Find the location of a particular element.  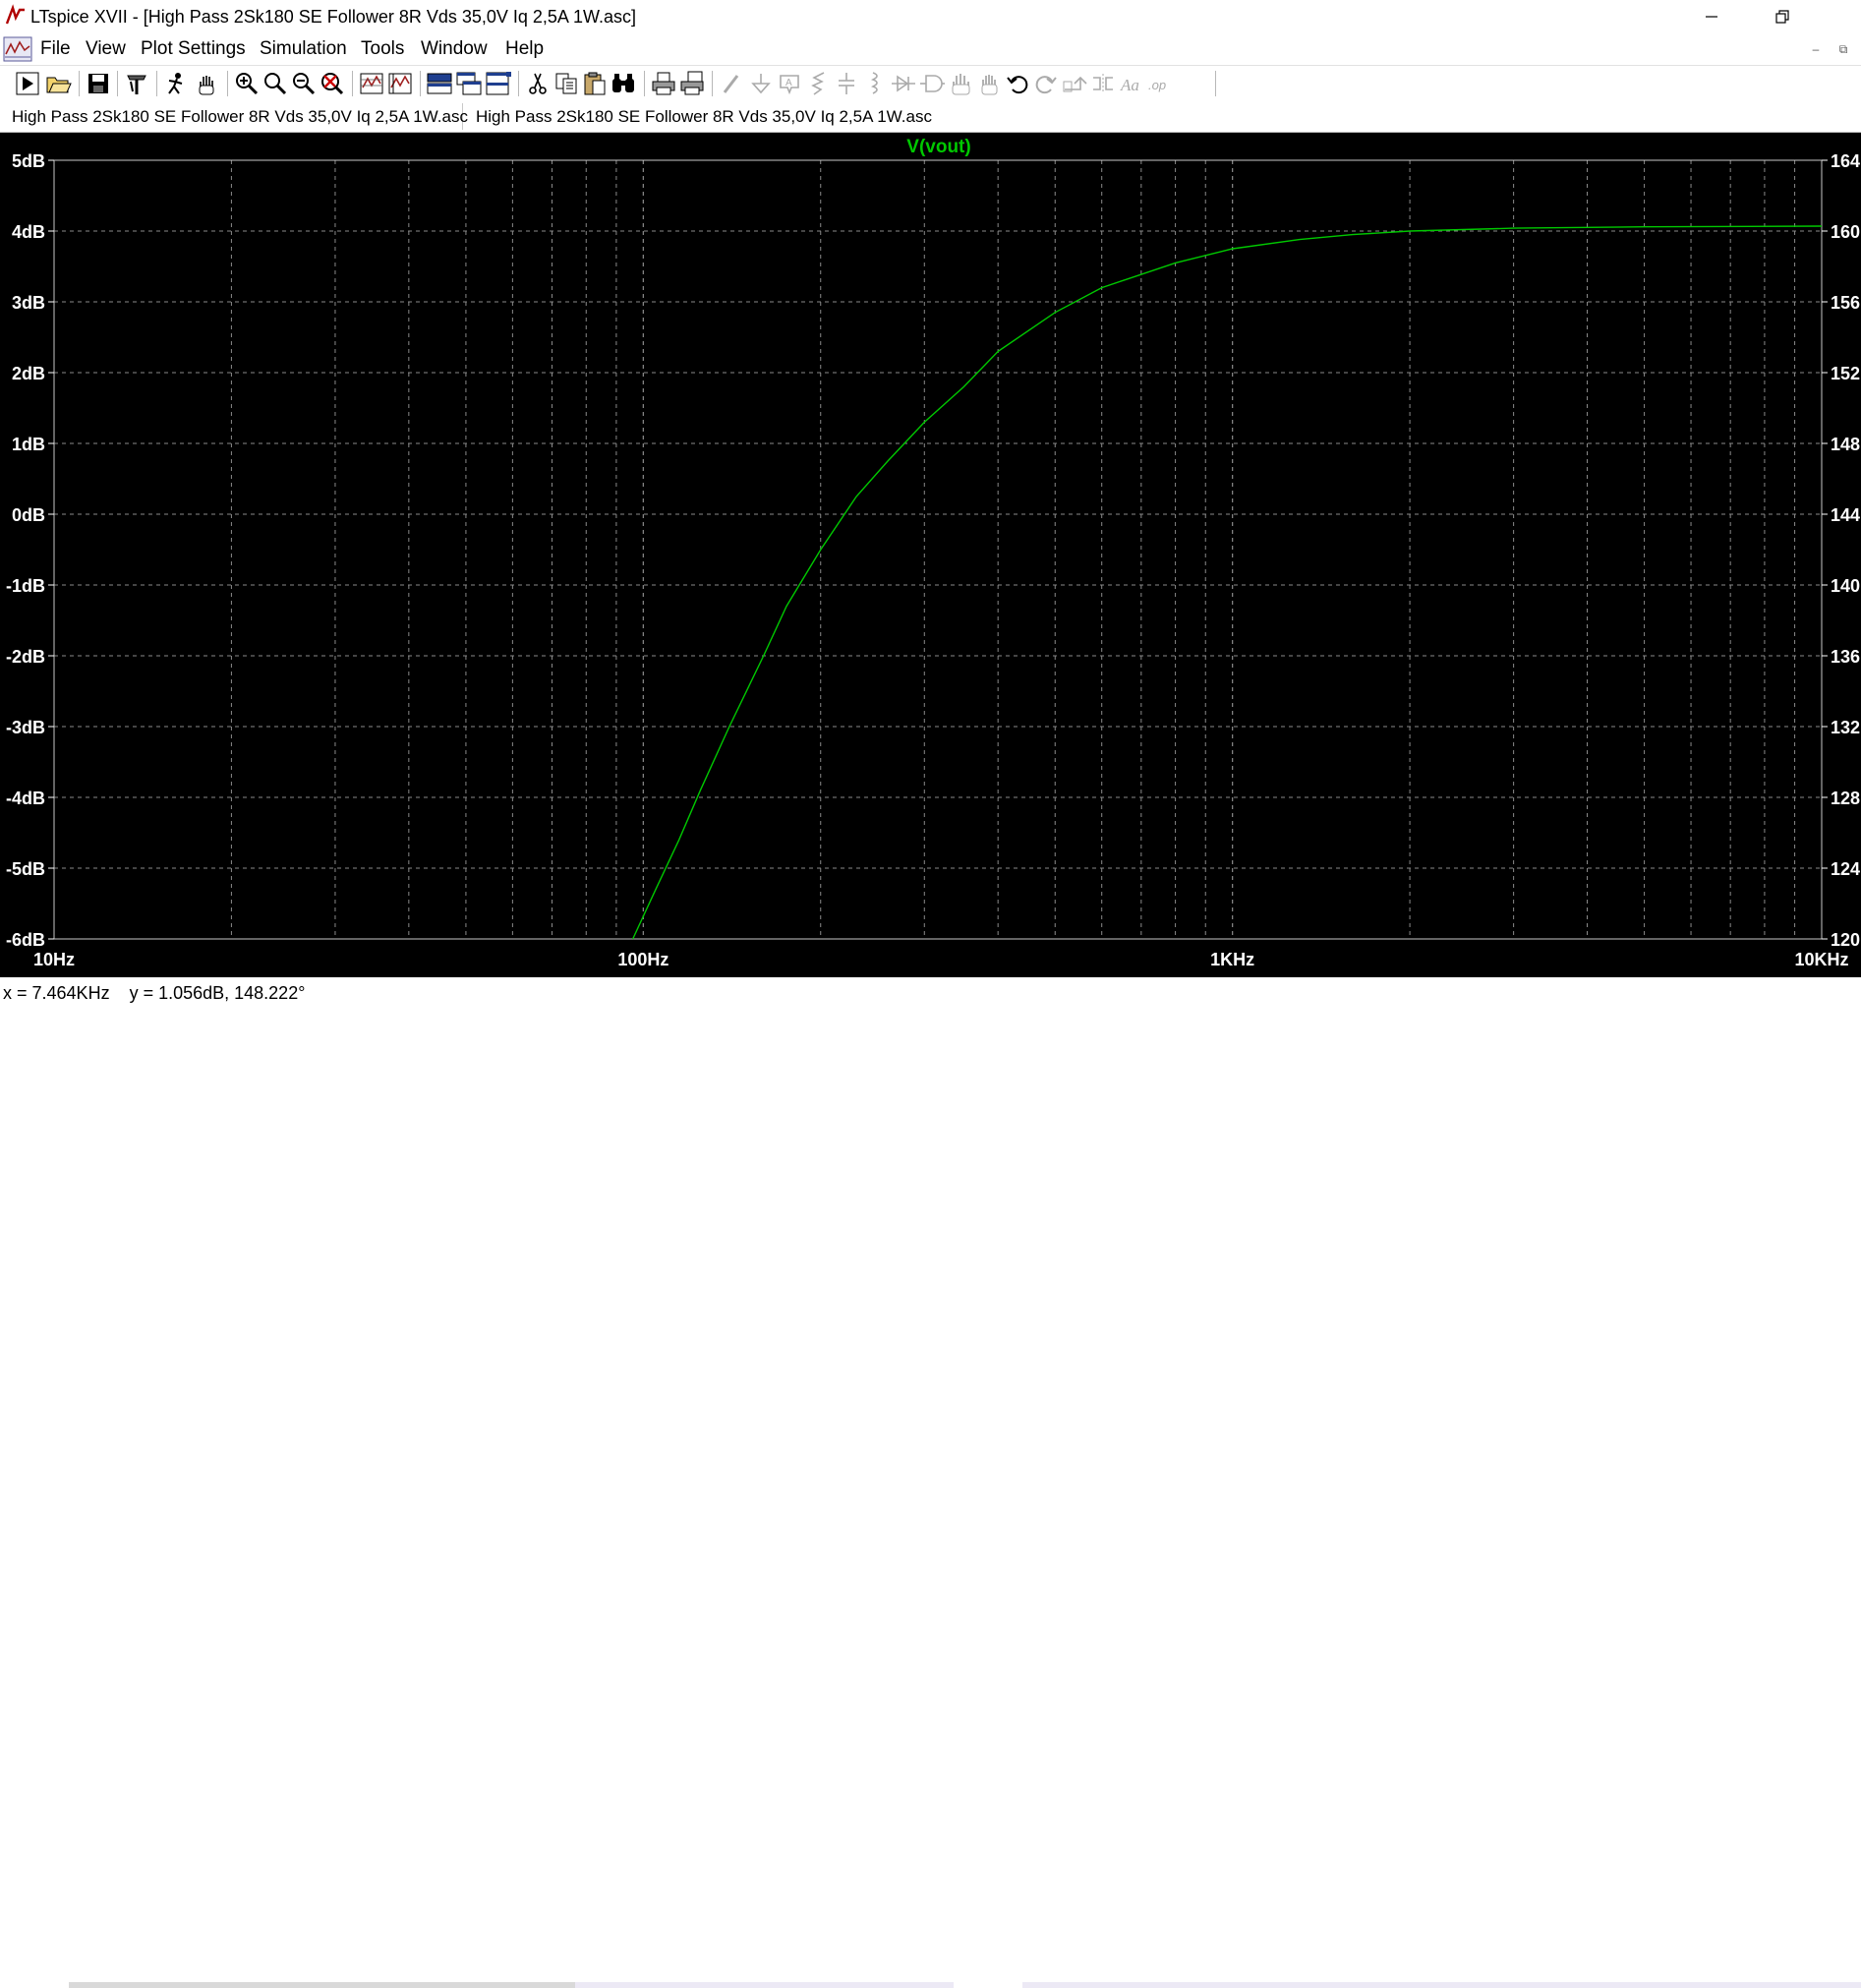

svg-text: A is located at coordinates (788, 83).